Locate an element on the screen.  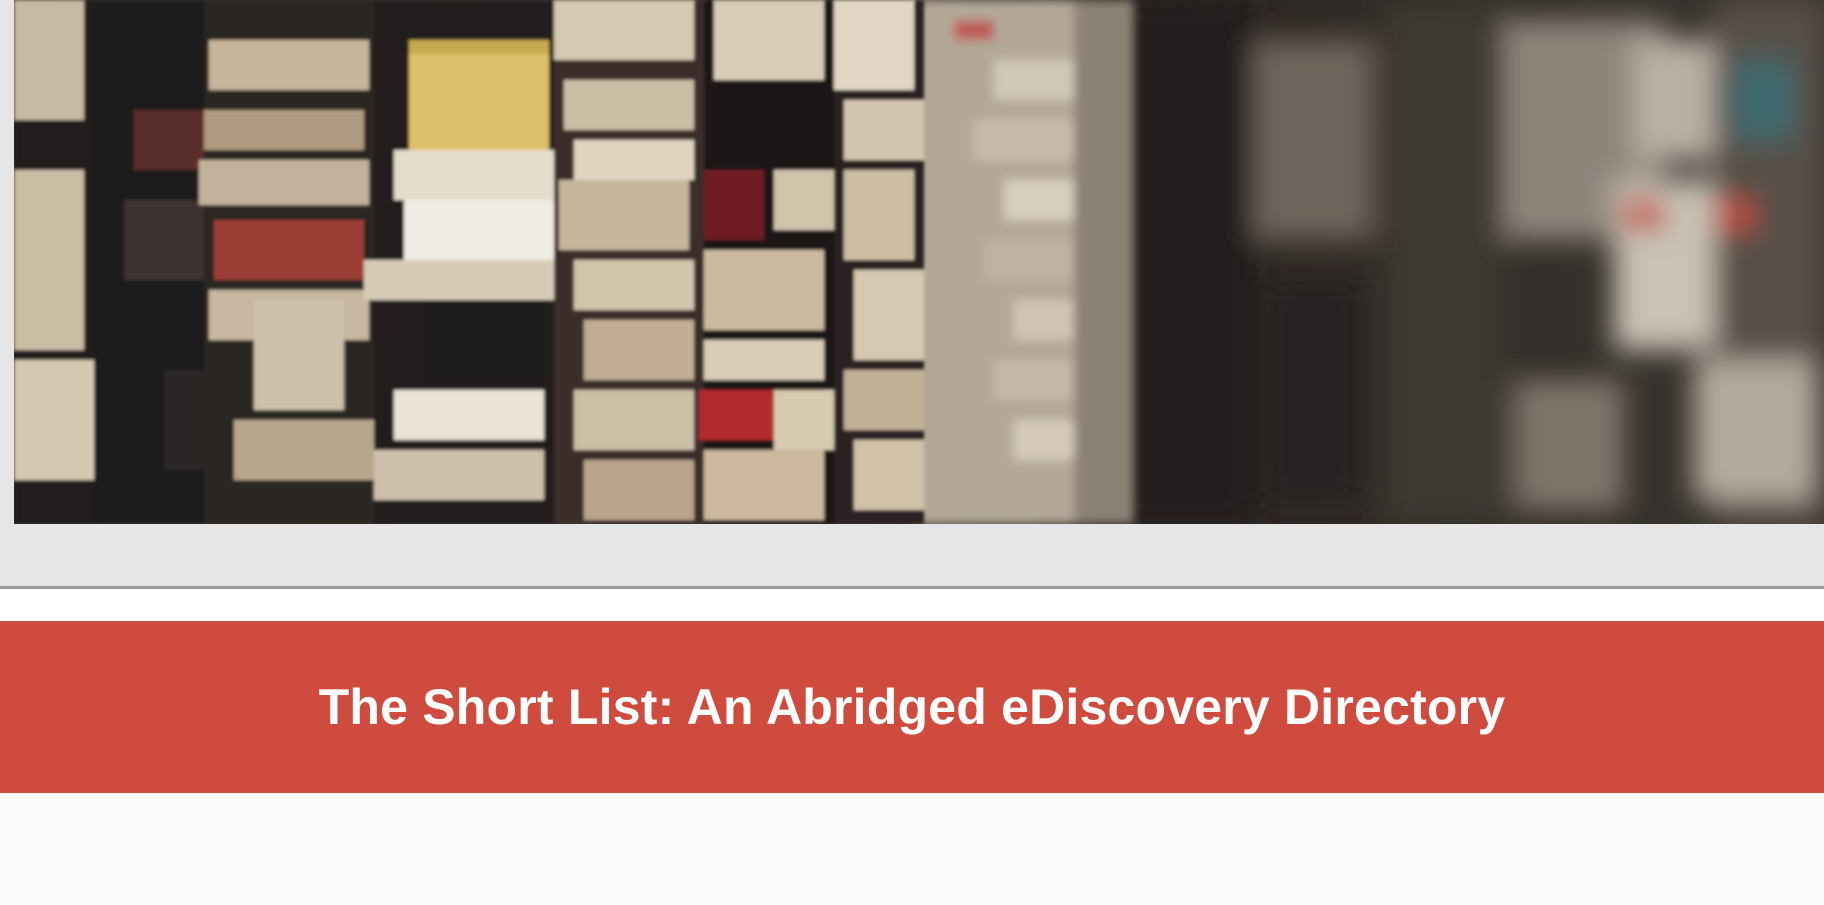
spacer is located at coordinates (912, 605).